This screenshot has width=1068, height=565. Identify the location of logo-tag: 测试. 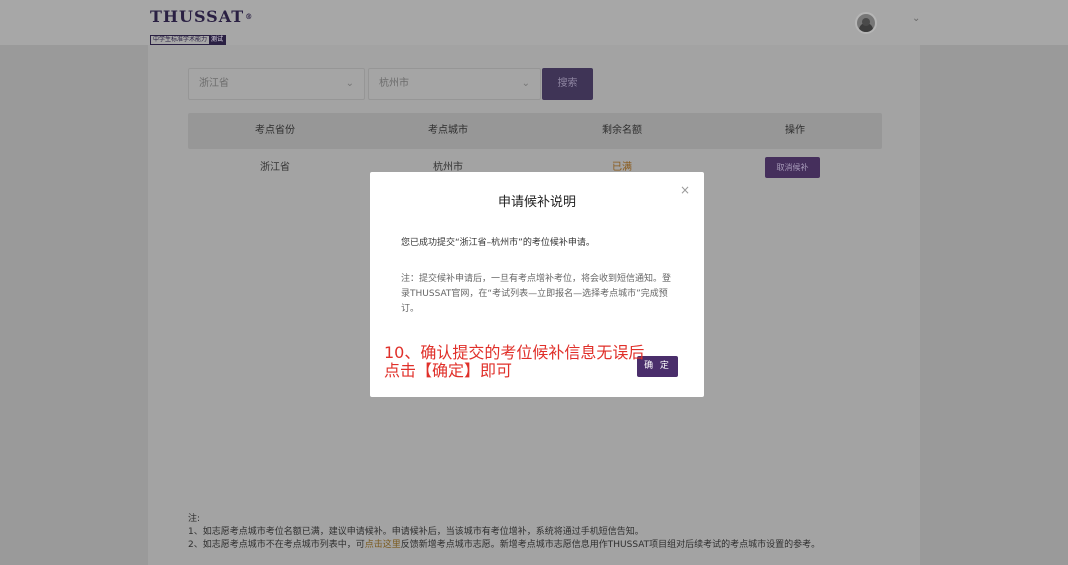
(217, 39).